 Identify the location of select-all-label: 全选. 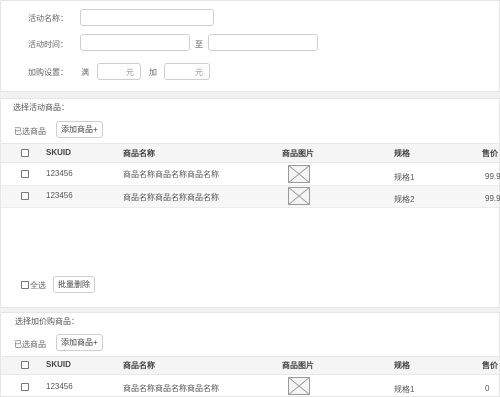
(38, 285).